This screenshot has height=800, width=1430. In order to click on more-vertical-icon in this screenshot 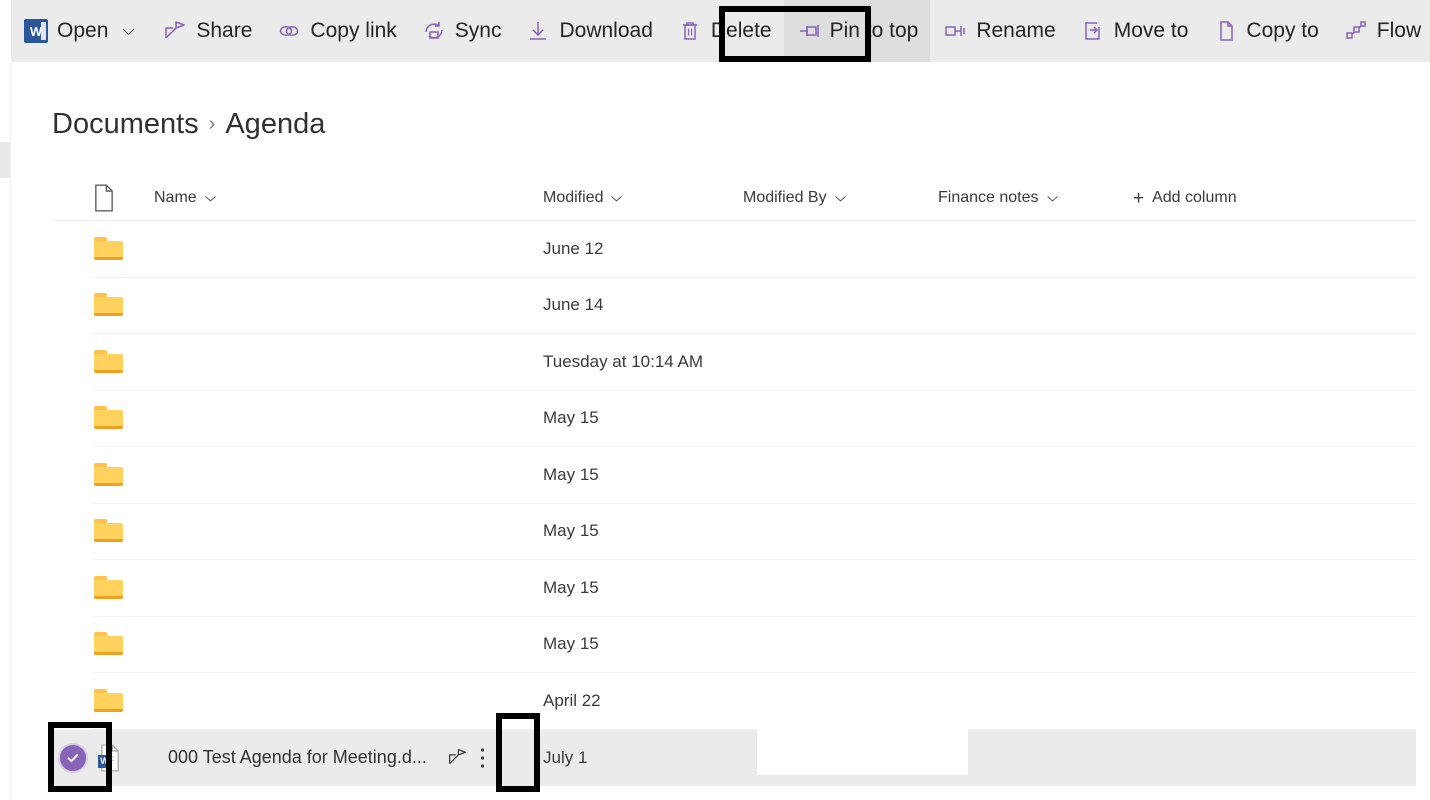, I will do `click(483, 758)`.